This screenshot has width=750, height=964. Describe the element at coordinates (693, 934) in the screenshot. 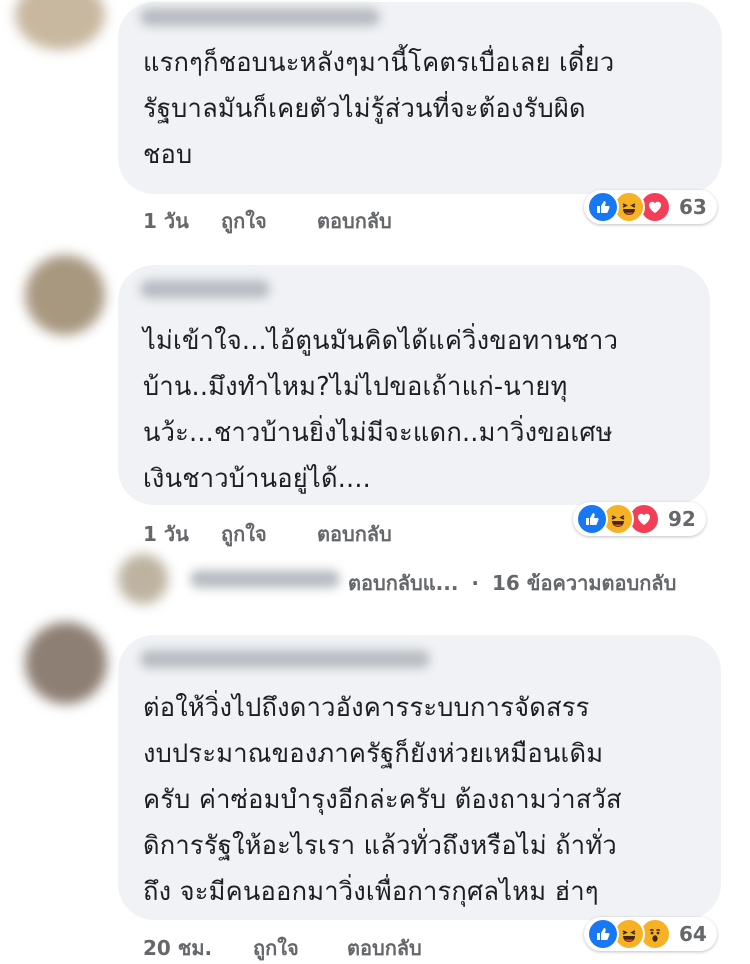

I see `reaction-count: 64` at that location.